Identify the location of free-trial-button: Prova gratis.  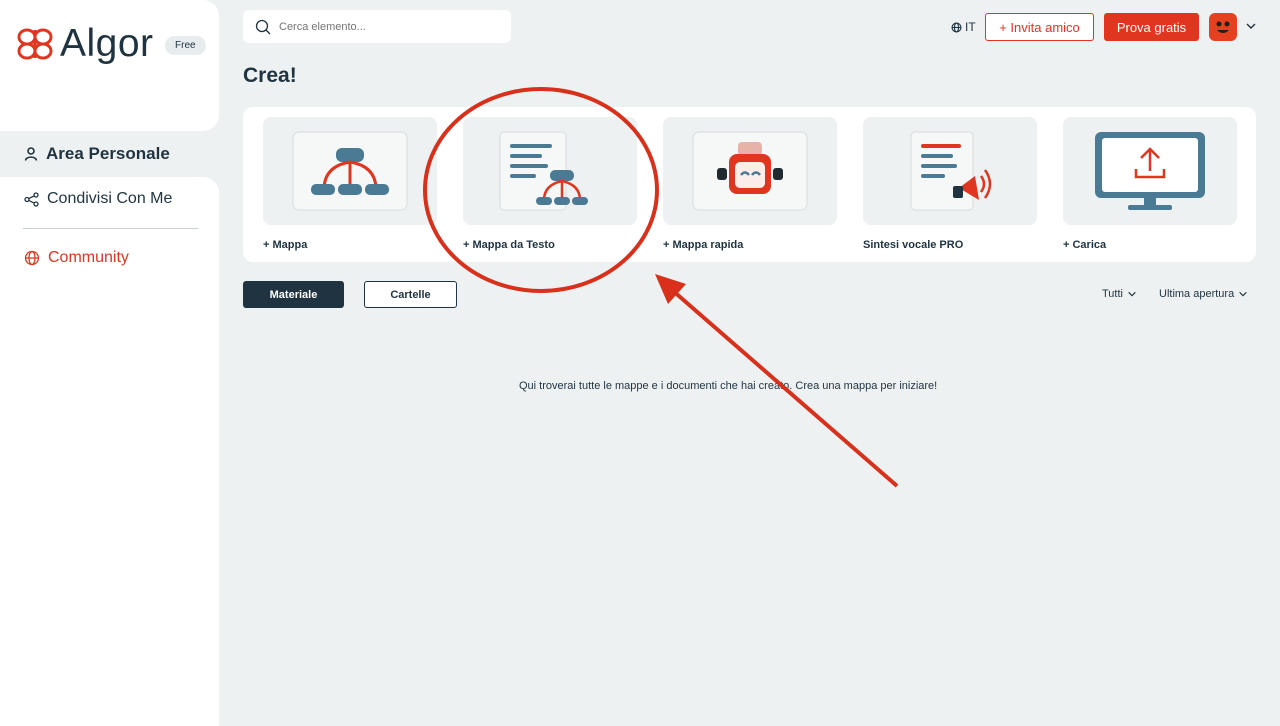
(1151, 27).